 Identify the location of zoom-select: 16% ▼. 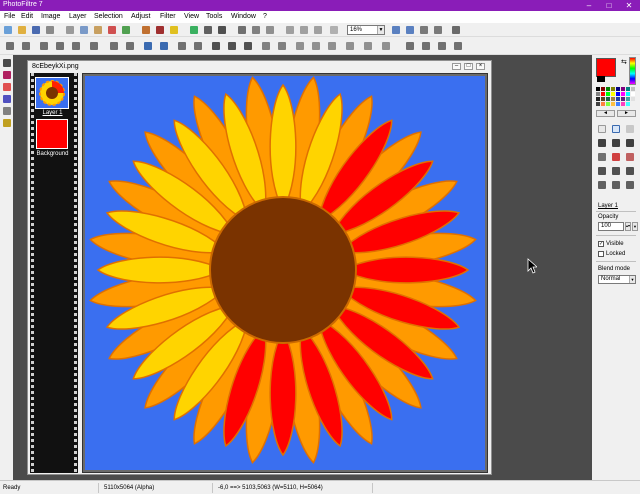
(366, 30).